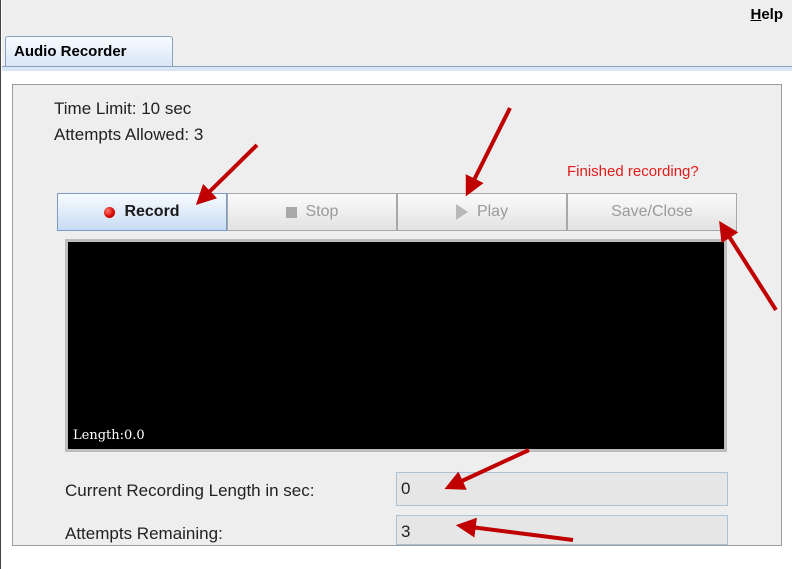 The image size is (792, 569). What do you see at coordinates (772, 14) in the screenshot?
I see `help-menu-label: elp` at bounding box center [772, 14].